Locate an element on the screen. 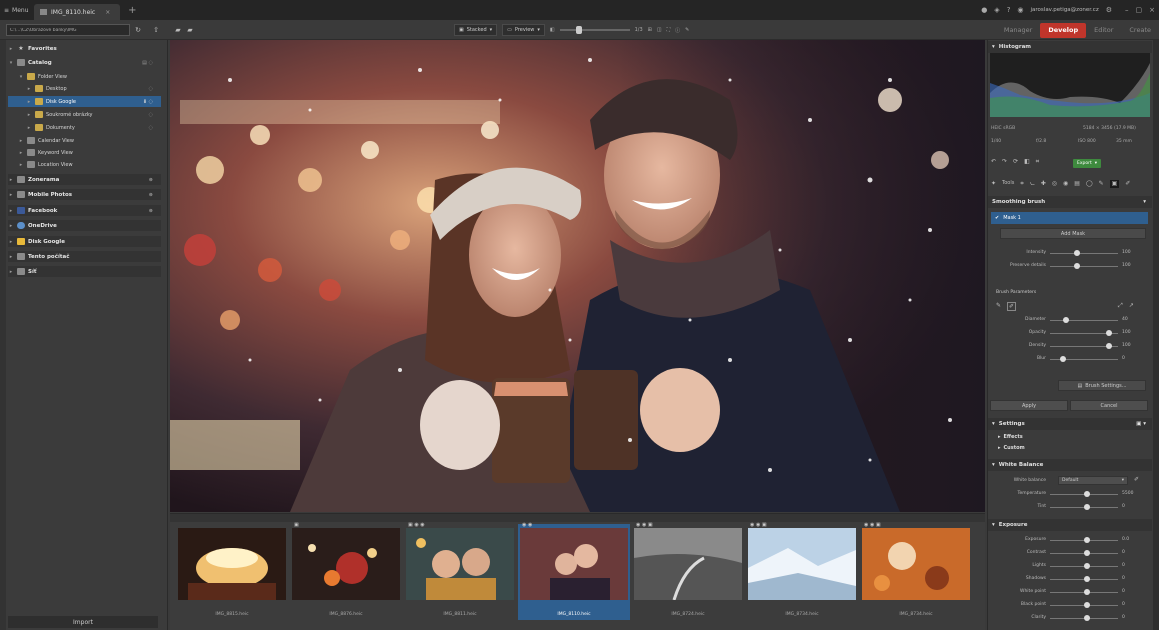  notification-icon: ● is located at coordinates (984, 10).